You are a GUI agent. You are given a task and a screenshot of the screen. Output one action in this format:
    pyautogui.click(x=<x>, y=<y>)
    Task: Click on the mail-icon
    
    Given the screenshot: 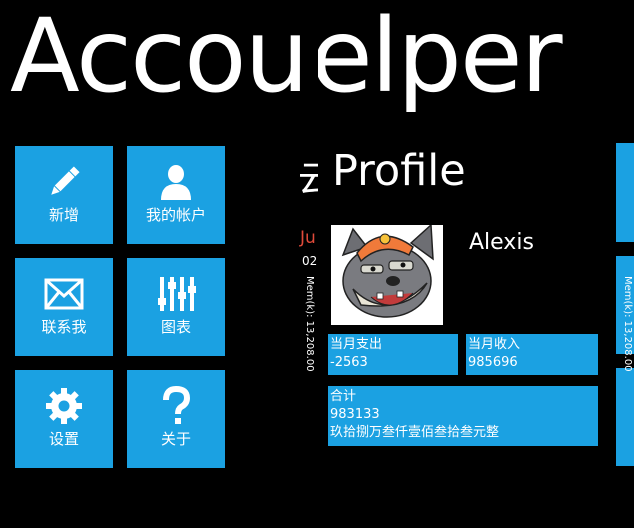 What is the action you would take?
    pyautogui.click(x=64, y=294)
    